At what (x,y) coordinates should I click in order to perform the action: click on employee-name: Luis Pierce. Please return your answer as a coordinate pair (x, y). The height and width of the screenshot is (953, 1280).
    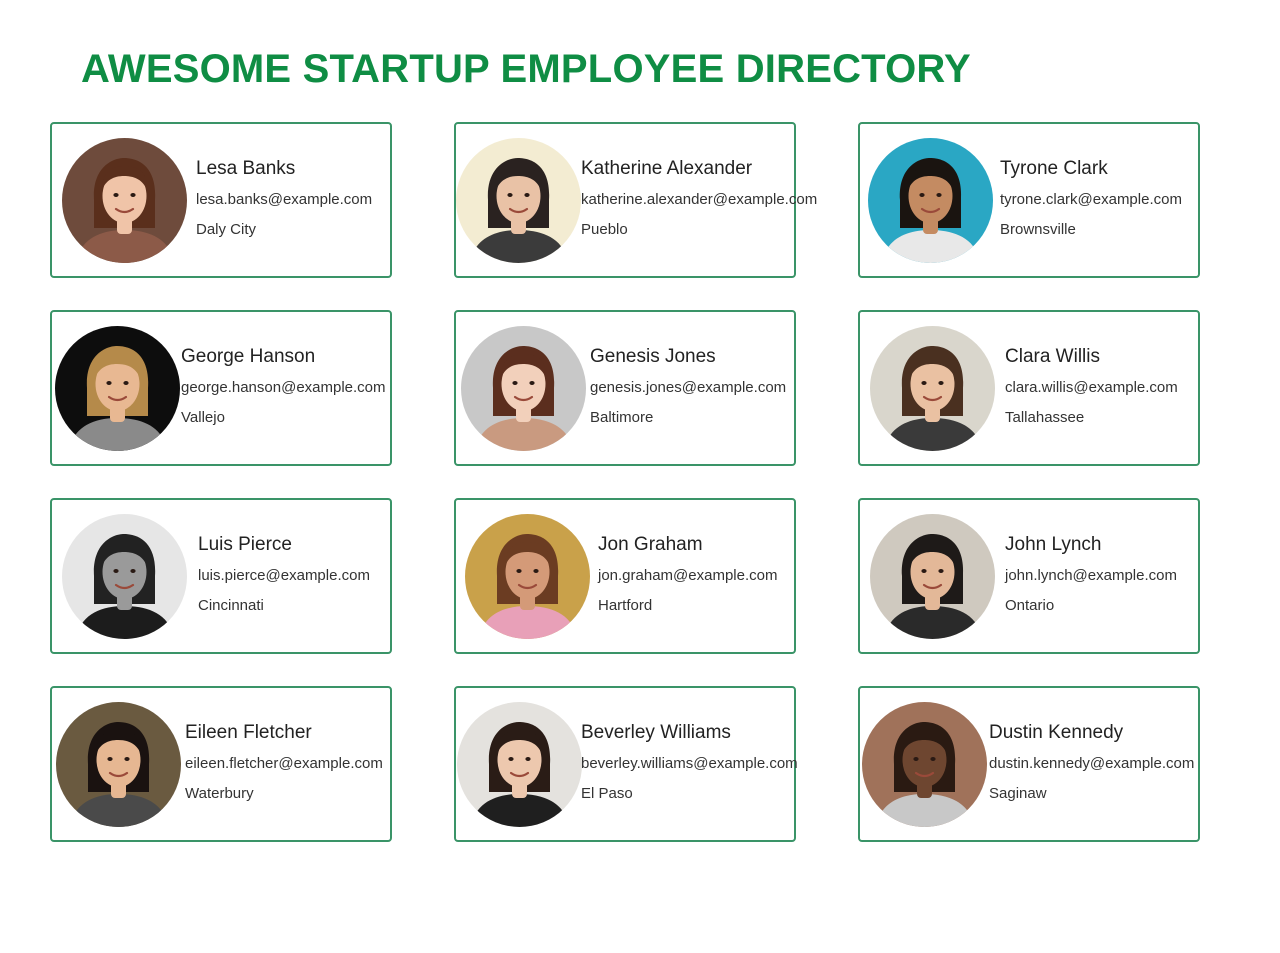
    Looking at the image, I should click on (245, 544).